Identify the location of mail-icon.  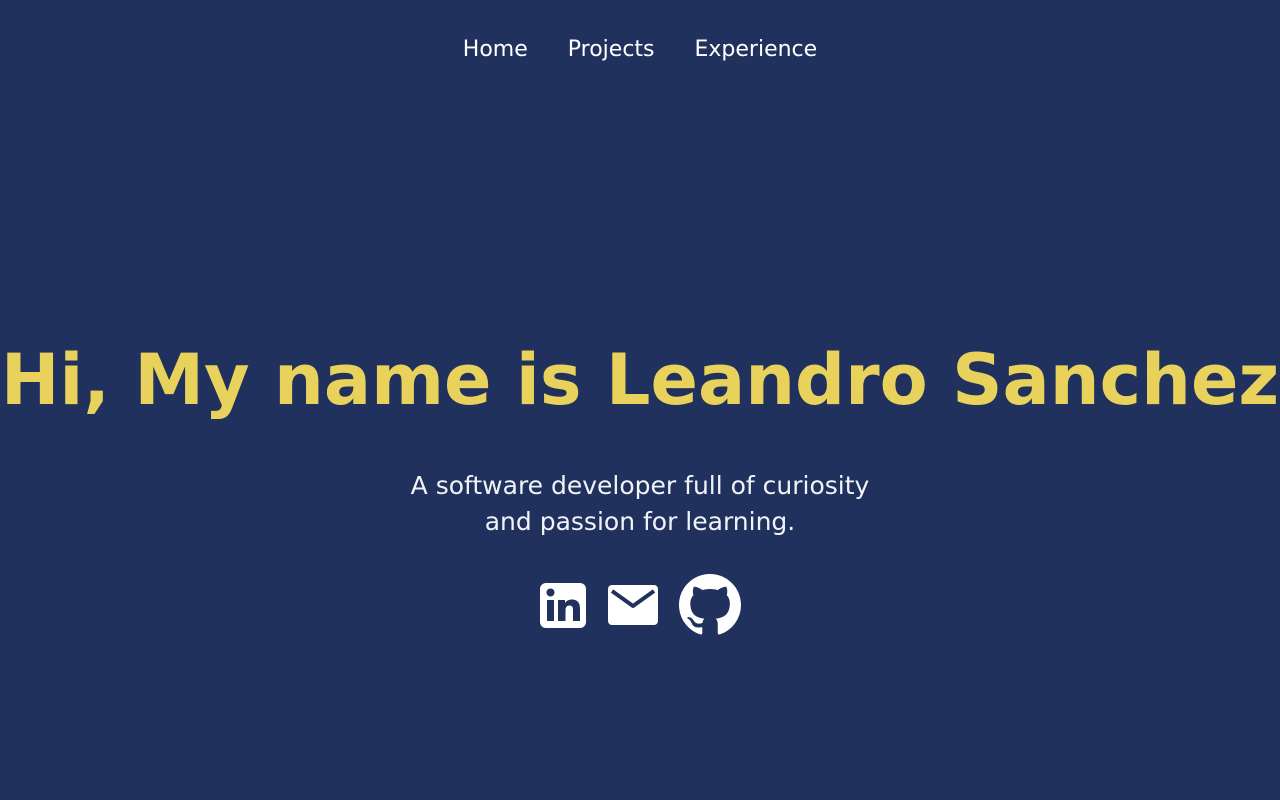
(633, 605).